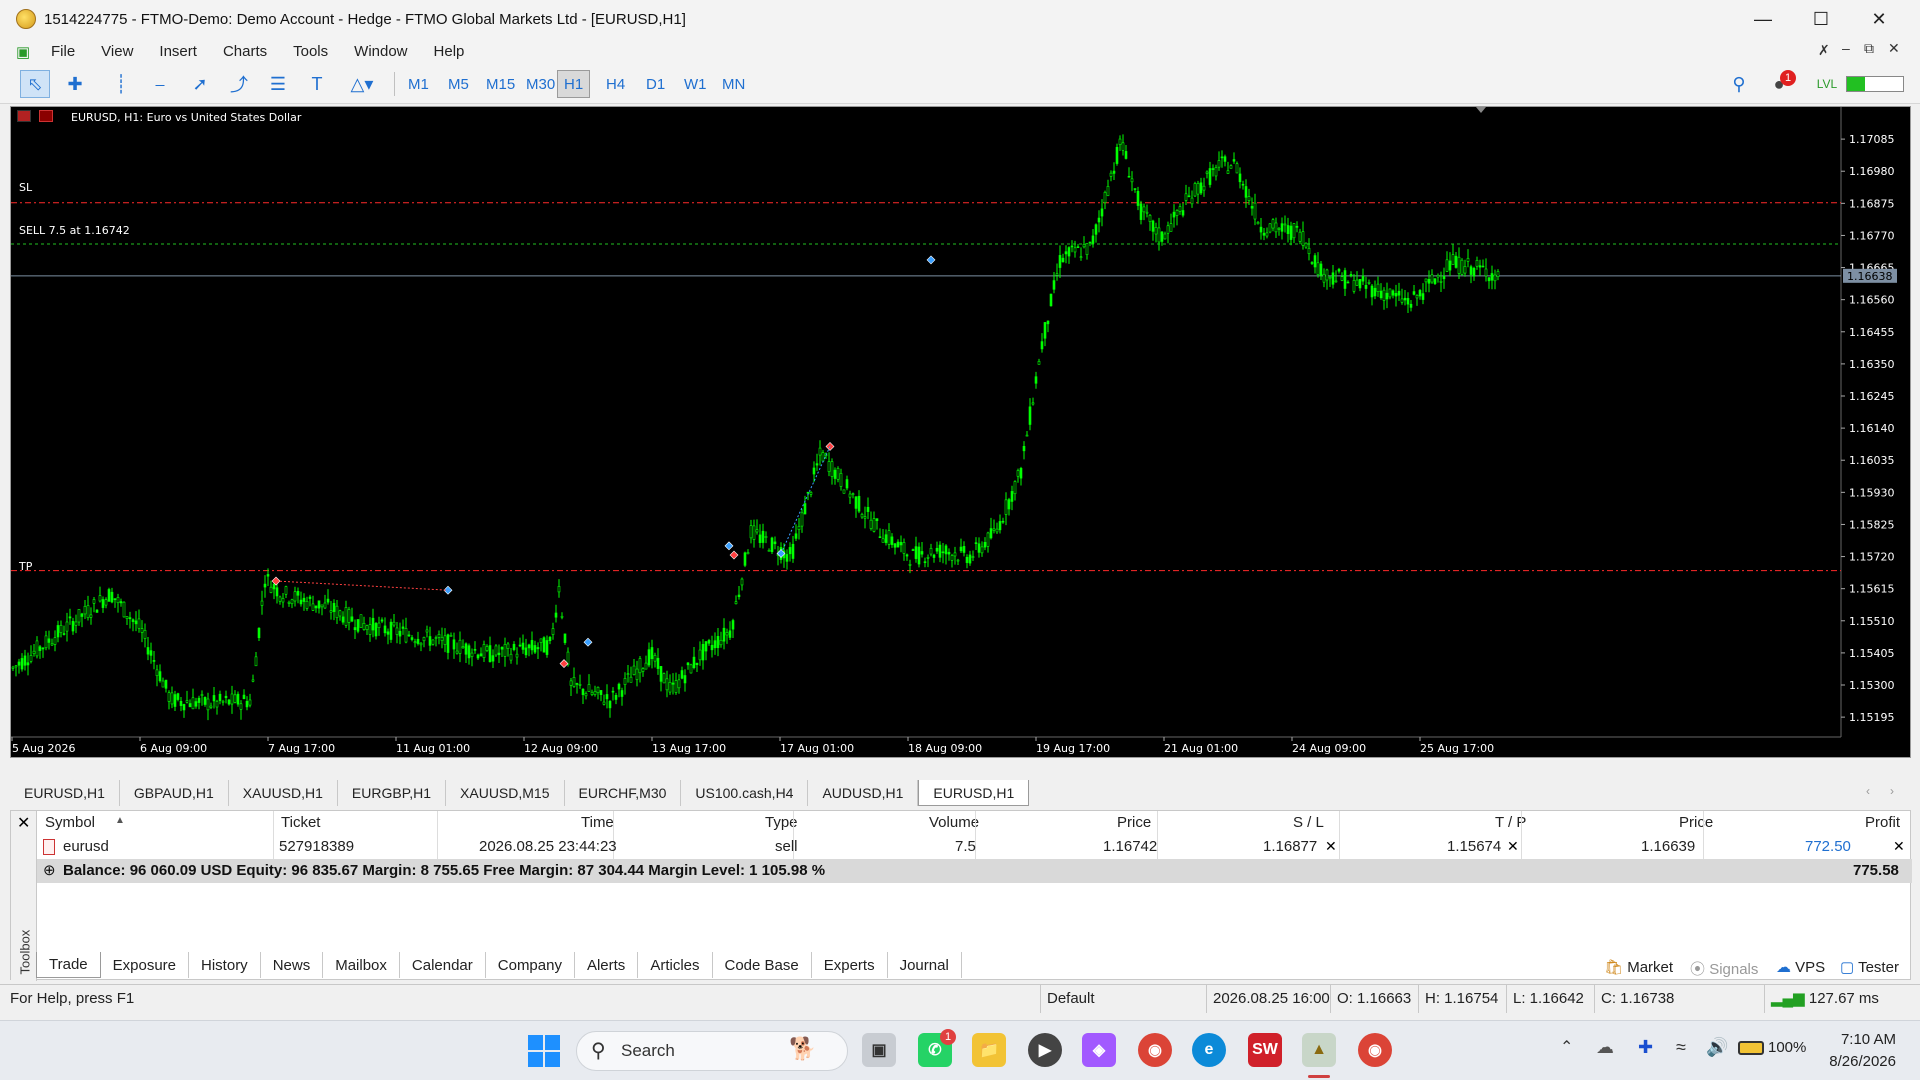 This screenshot has height=1080, width=1920. Describe the element at coordinates (117, 51) in the screenshot. I see `menu-view: View` at that location.